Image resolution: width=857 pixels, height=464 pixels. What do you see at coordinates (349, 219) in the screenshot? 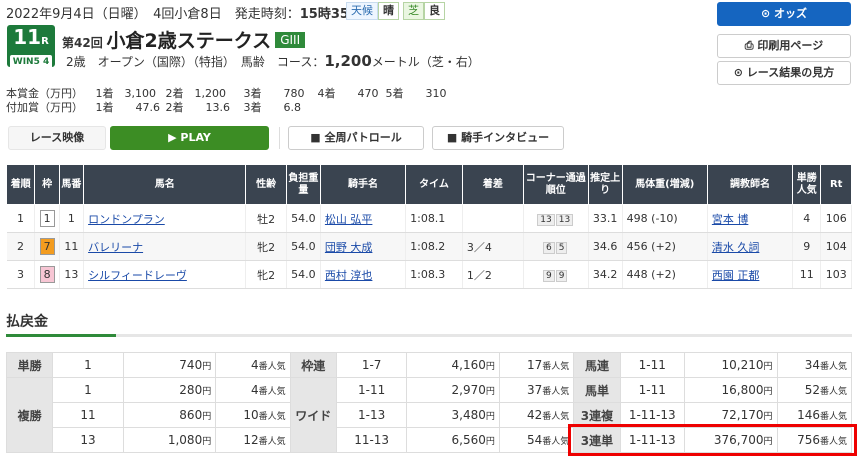
I see `jockey-link: 松山 弘平` at bounding box center [349, 219].